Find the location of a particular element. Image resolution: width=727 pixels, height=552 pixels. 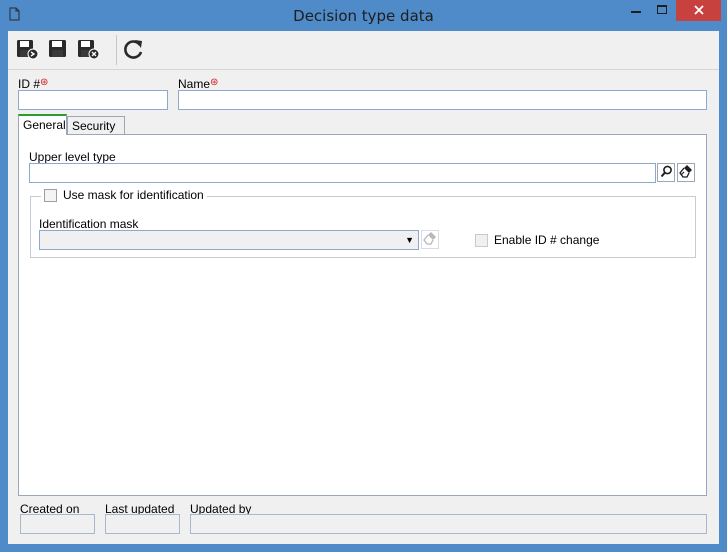

close-button is located at coordinates (698, 10).